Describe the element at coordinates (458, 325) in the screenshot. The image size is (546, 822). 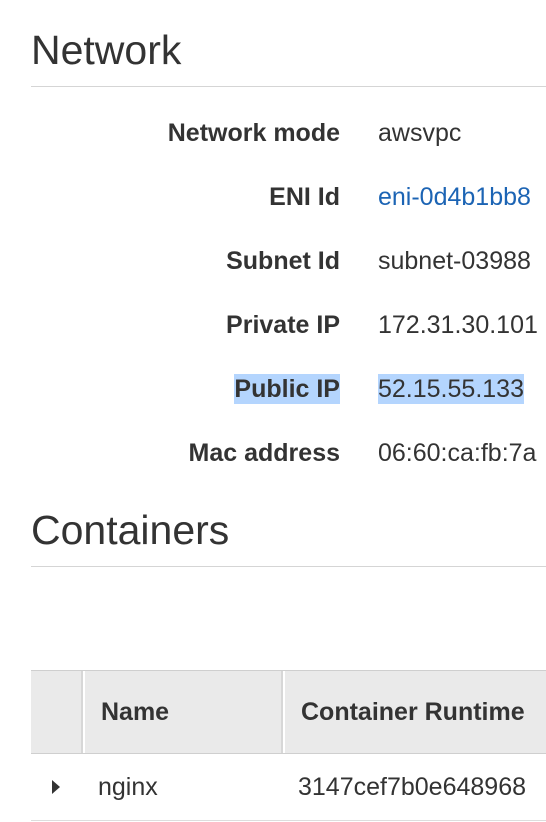
I see `private-ip-value: 172.31.30.101` at that location.